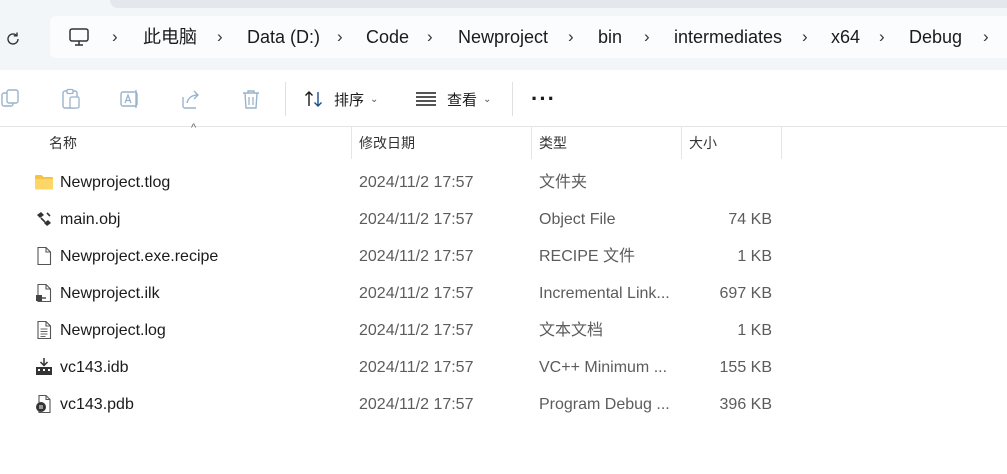 Image resolution: width=1007 pixels, height=474 pixels. What do you see at coordinates (170, 37) in the screenshot?
I see `breadcrumb-this-pc: 此电脑` at bounding box center [170, 37].